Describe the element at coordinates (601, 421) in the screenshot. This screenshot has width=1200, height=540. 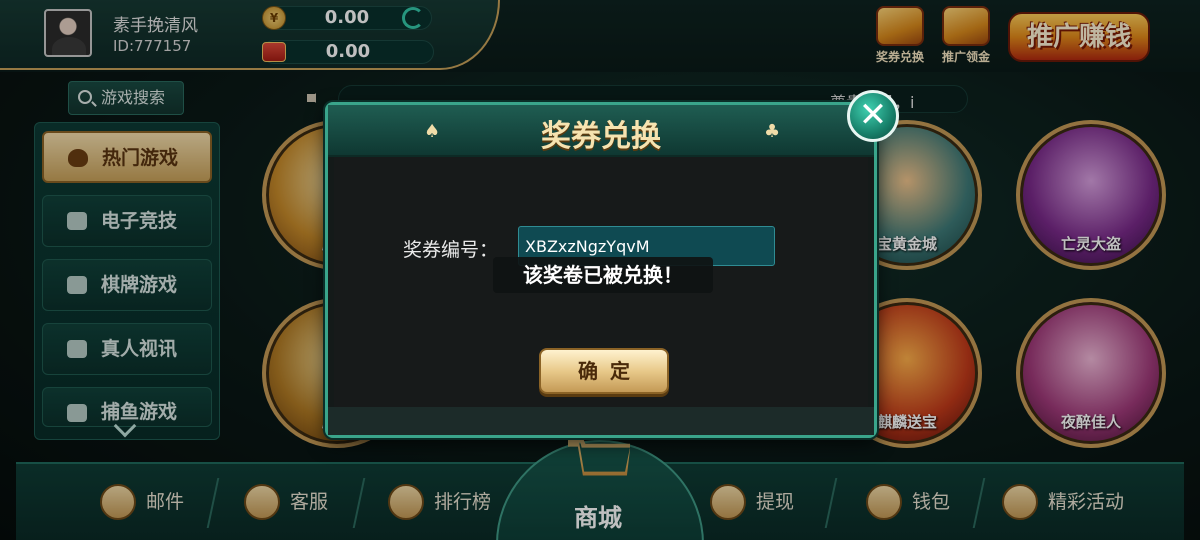
I see `dialog-footer` at that location.